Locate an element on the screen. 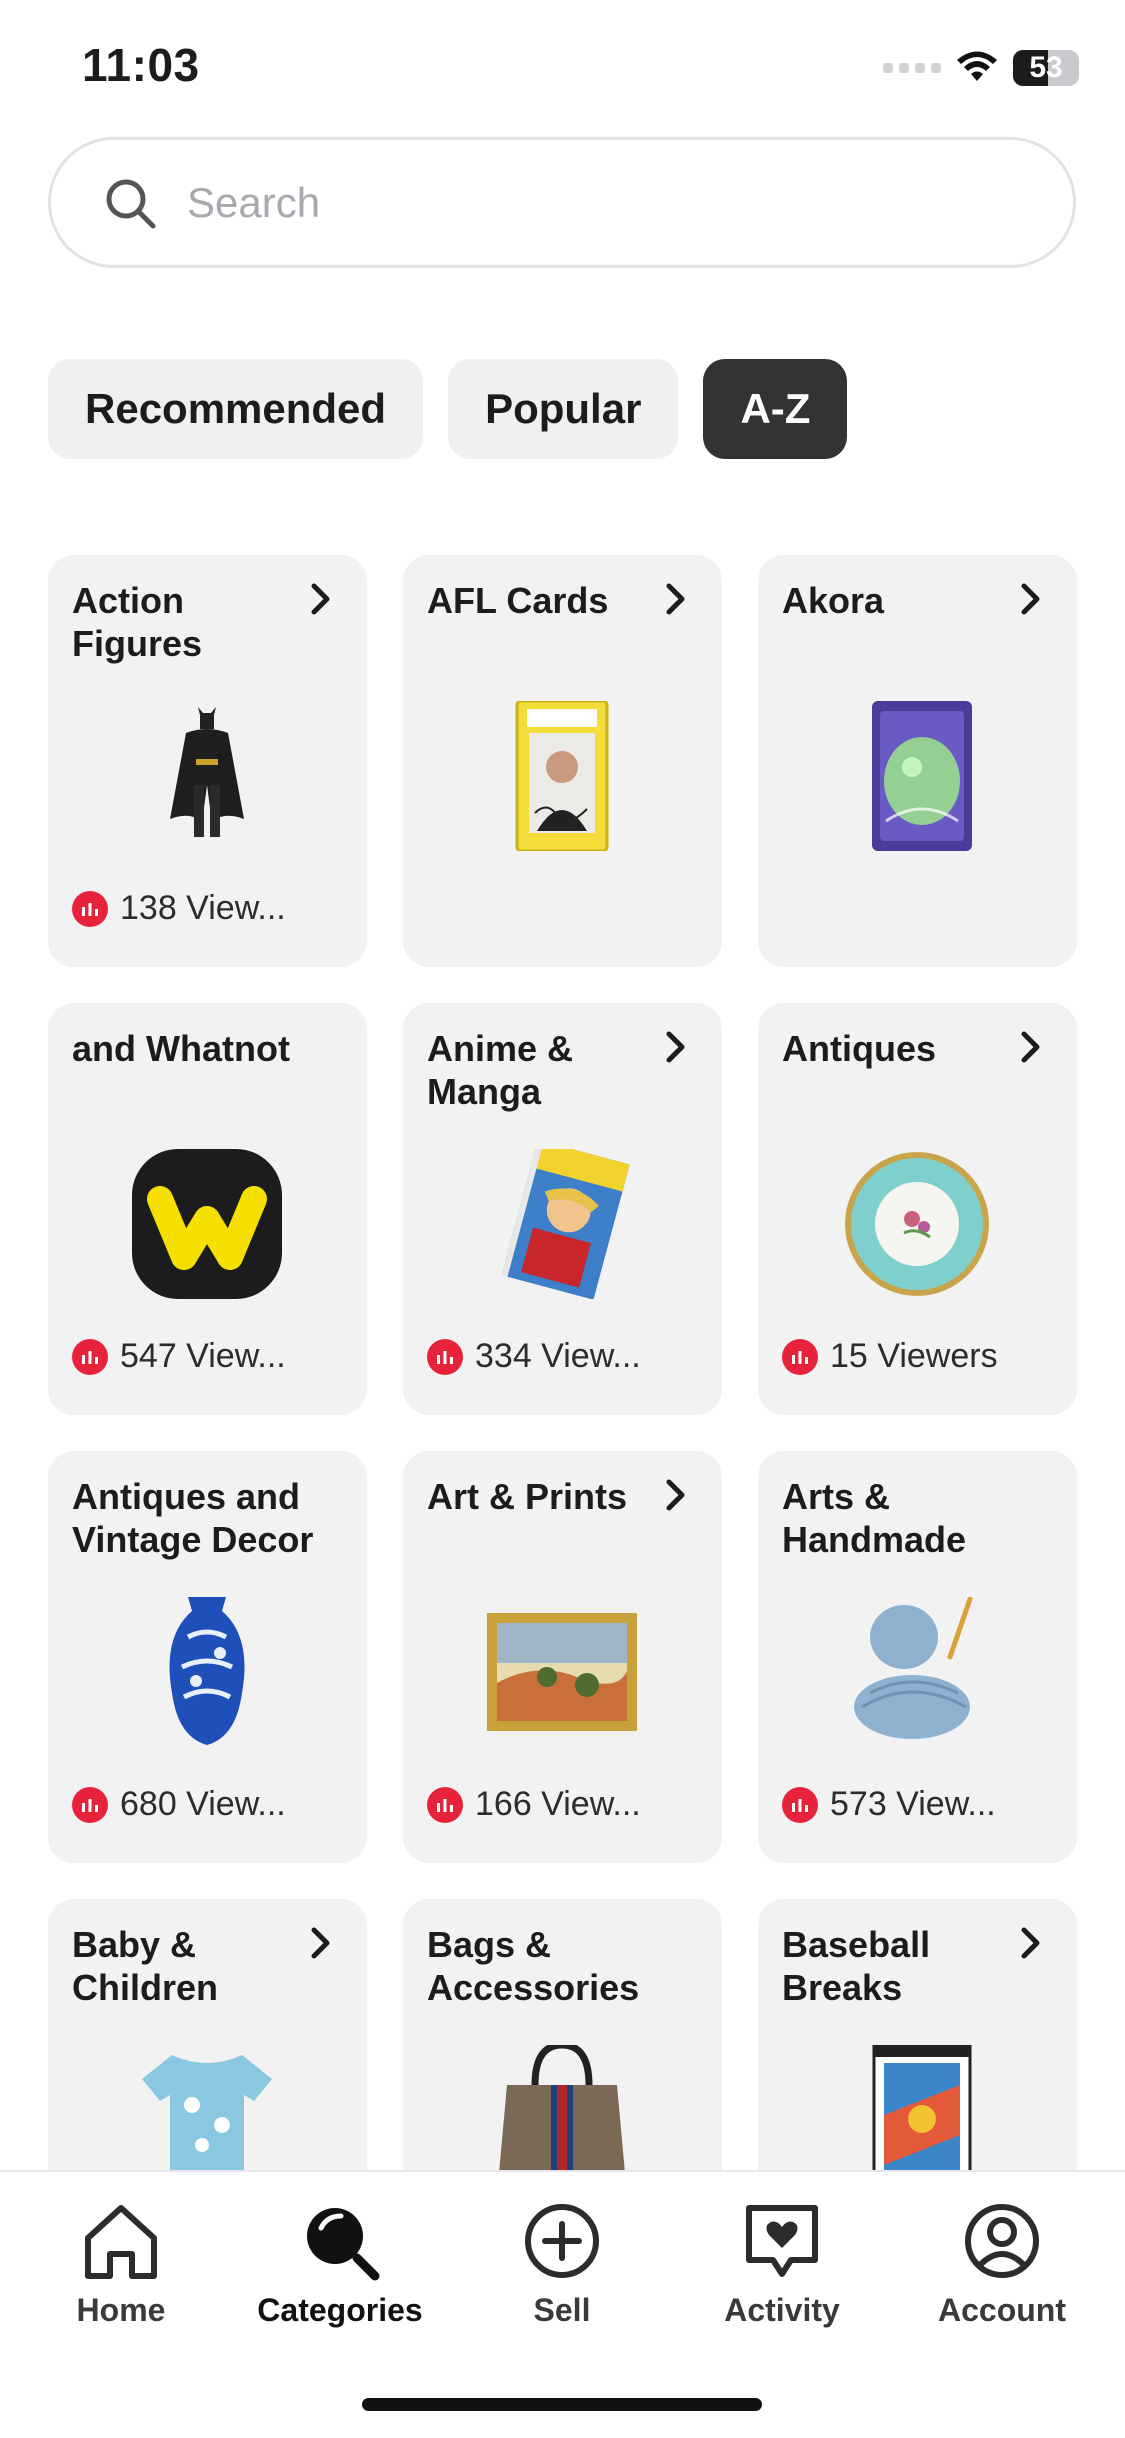 Image resolution: width=1125 pixels, height=2438 pixels. handbag-image is located at coordinates (562, 2107).